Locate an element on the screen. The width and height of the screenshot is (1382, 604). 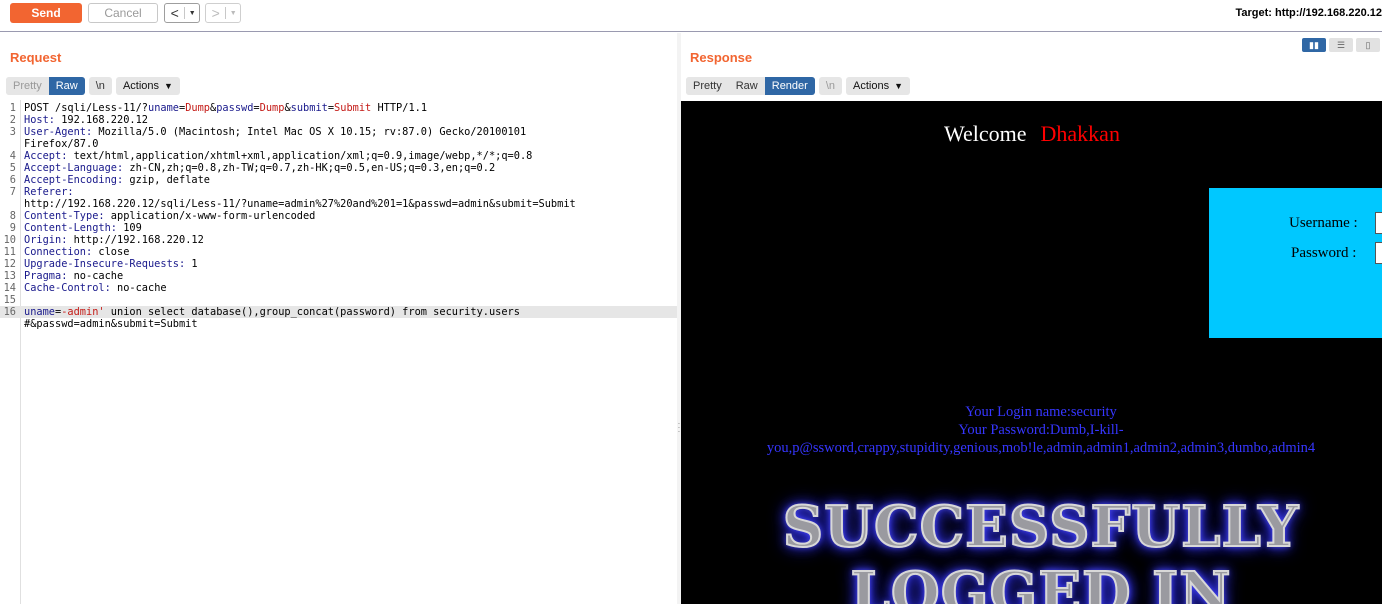
welcome-user-name: Dhakkan is located at coordinates (1080, 133).